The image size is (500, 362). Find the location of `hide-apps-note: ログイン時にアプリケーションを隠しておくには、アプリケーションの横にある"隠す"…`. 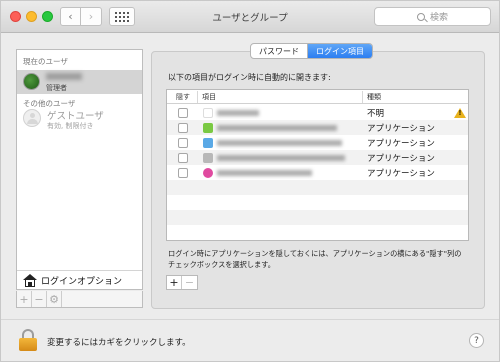

hide-apps-note: ログイン時にアプリケーションを隠しておくには、アプリケーションの横にある"隠す"… is located at coordinates (315, 259).